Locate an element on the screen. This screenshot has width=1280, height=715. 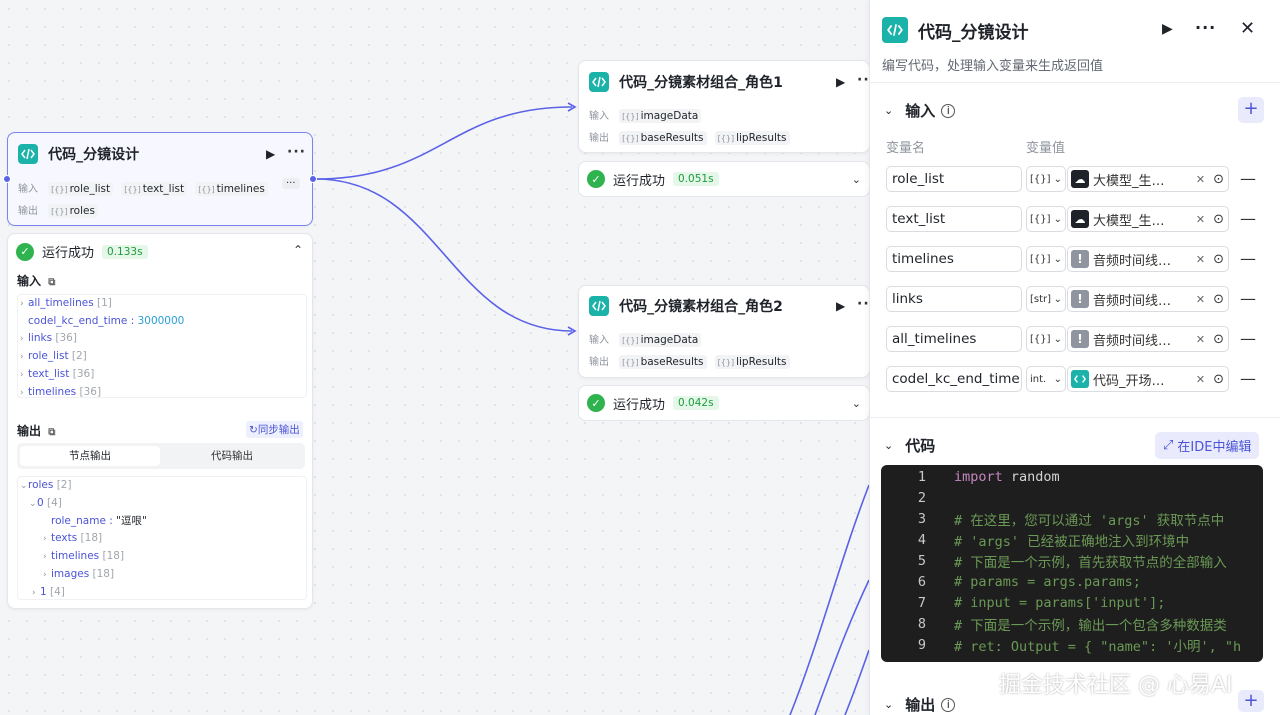
add-output-button: + is located at coordinates (1251, 701).